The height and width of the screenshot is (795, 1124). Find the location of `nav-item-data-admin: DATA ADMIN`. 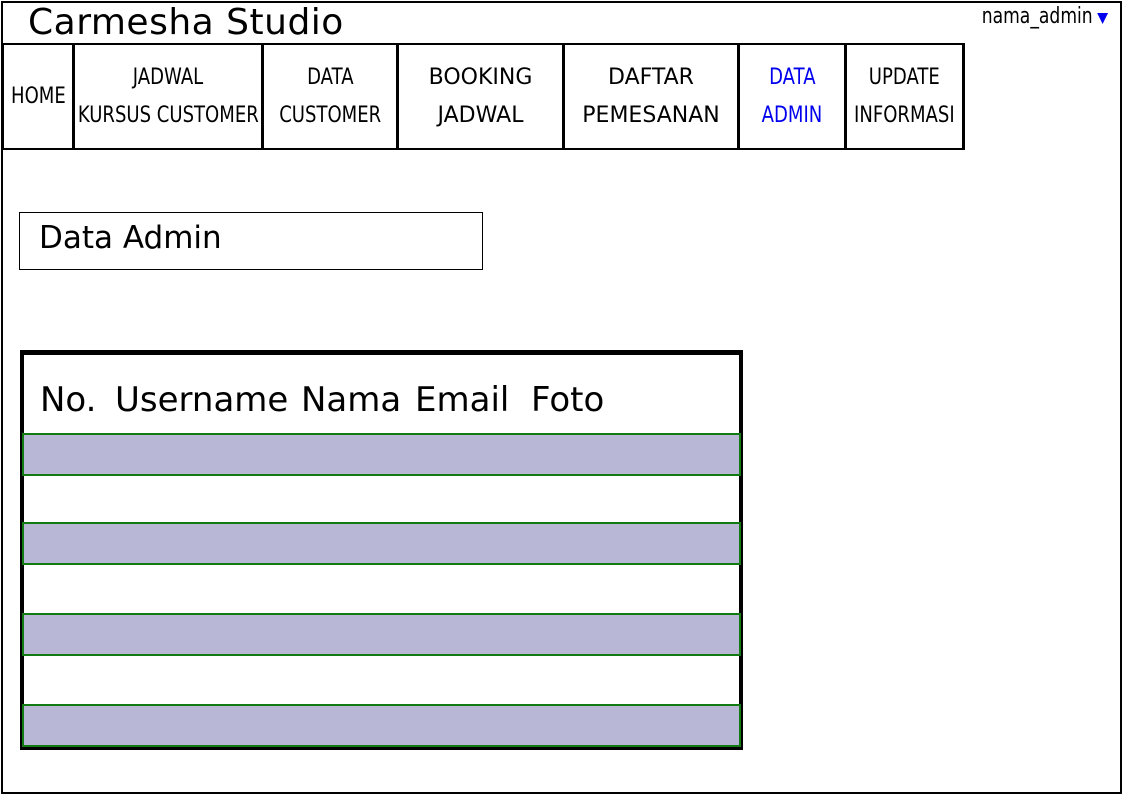

nav-item-data-admin: DATA ADMIN is located at coordinates (793, 96).